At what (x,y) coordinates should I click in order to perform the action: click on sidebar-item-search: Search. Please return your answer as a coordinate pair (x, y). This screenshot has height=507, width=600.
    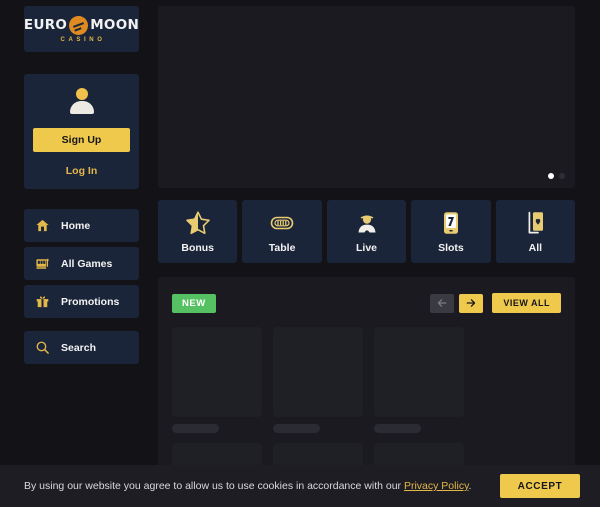
    Looking at the image, I should click on (81, 347).